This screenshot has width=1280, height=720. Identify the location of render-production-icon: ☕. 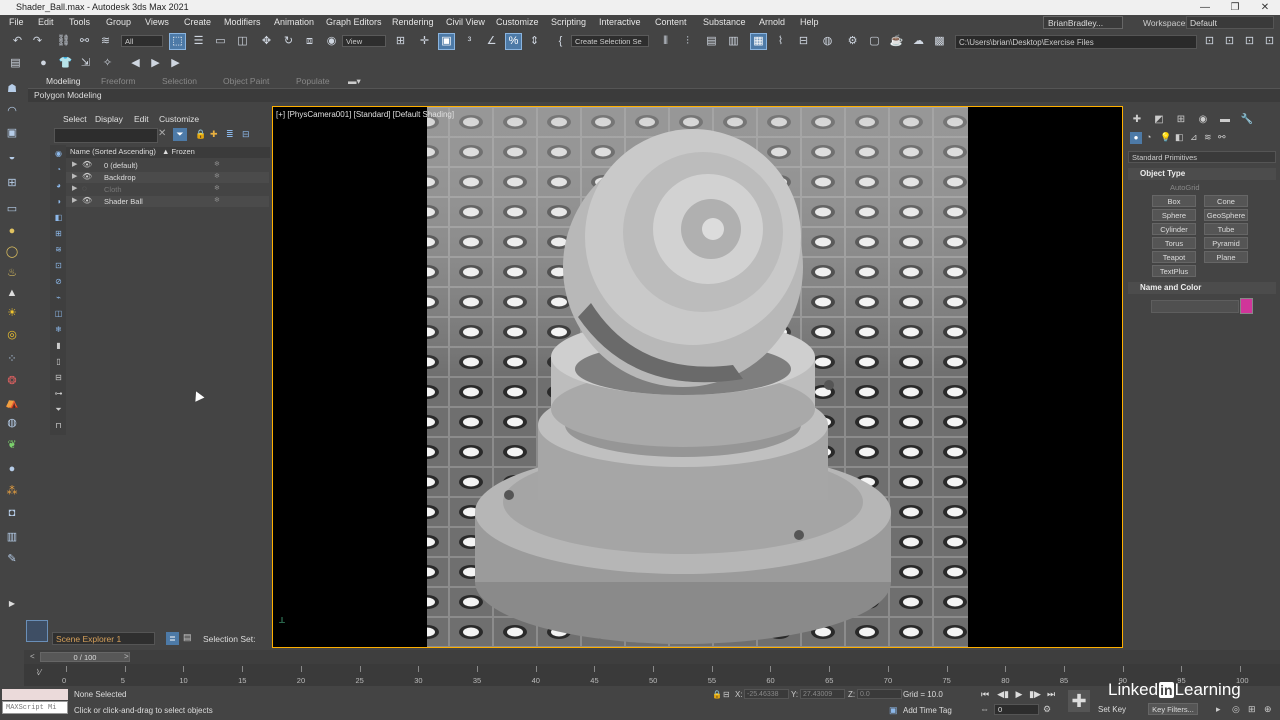
(896, 41).